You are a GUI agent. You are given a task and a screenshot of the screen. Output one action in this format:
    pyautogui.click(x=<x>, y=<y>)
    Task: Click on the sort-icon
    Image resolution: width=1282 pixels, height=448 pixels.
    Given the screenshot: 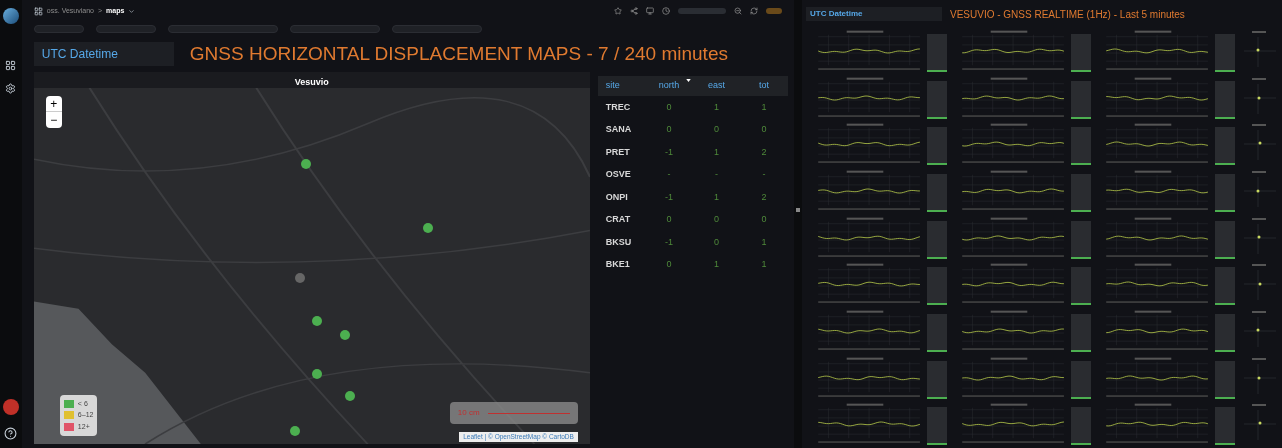 What is the action you would take?
    pyautogui.click(x=688, y=80)
    